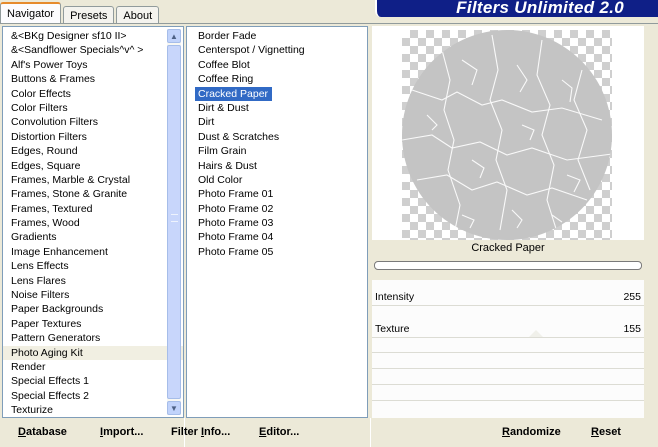  What do you see at coordinates (540, 8) in the screenshot?
I see `product-title: Filters Unlimited 2.0` at bounding box center [540, 8].